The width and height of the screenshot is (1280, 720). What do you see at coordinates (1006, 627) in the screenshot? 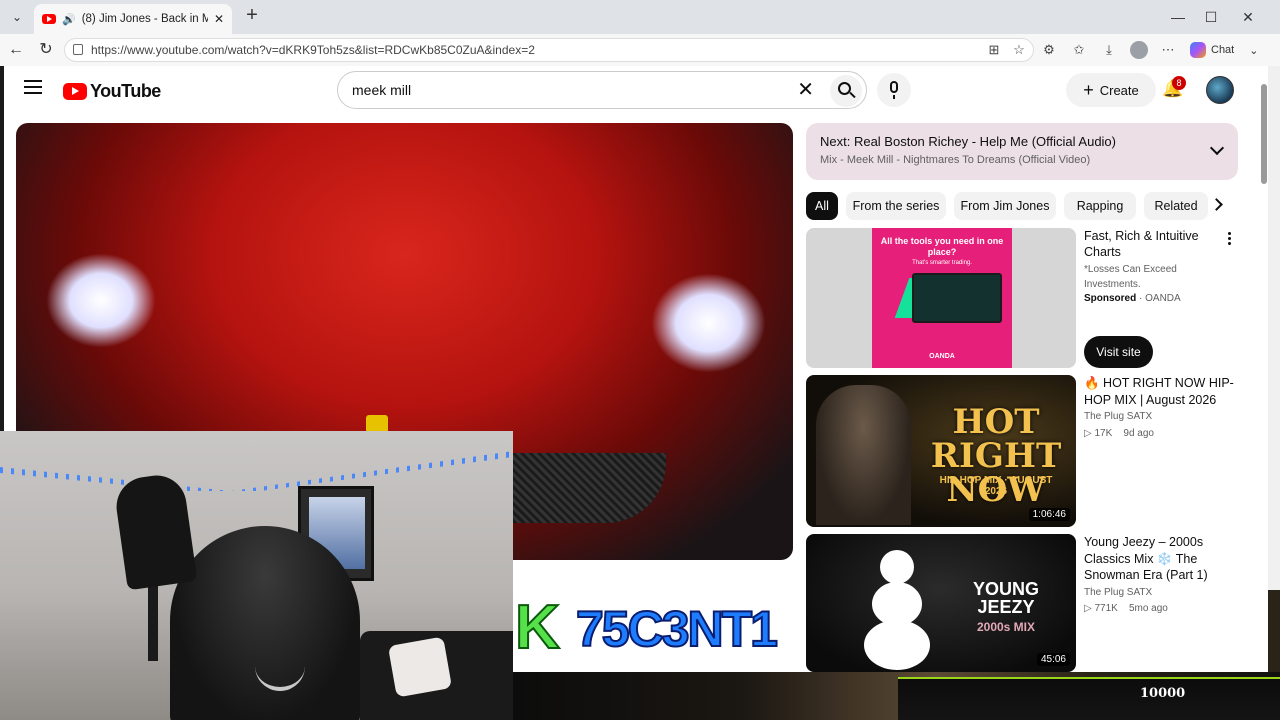
I see `thumbnail-subtitle-text: 2000s MIX` at bounding box center [1006, 627].